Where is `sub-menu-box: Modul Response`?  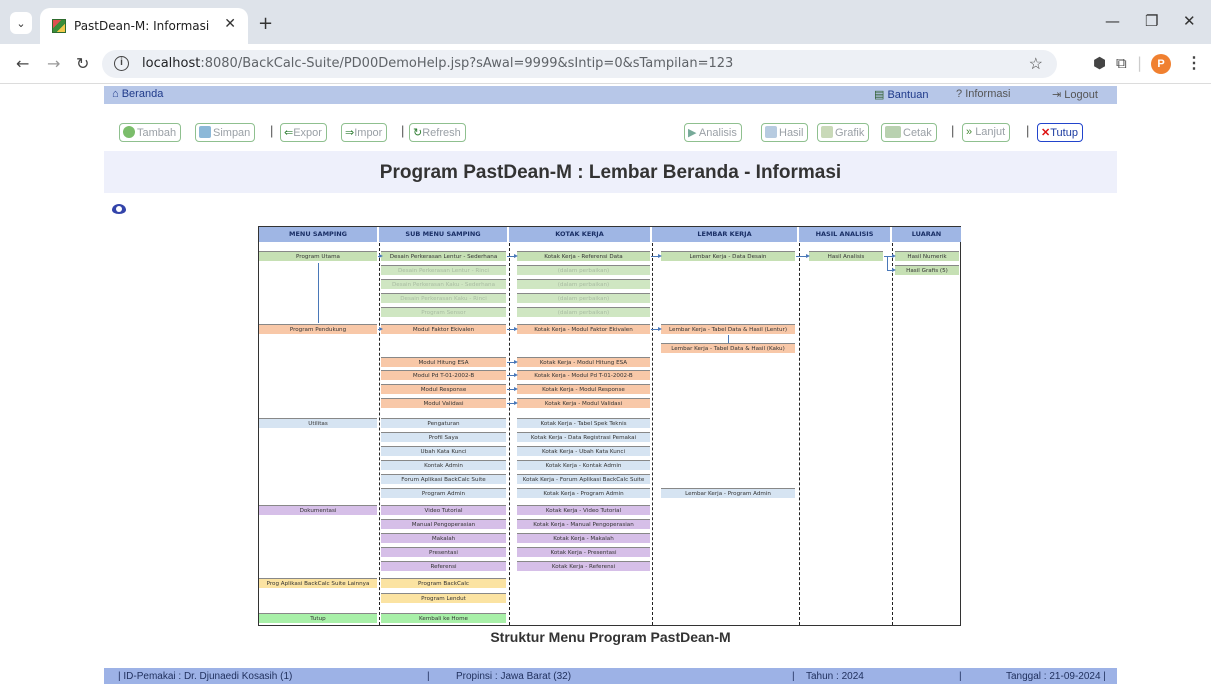
sub-menu-box: Modul Response is located at coordinates (443, 389).